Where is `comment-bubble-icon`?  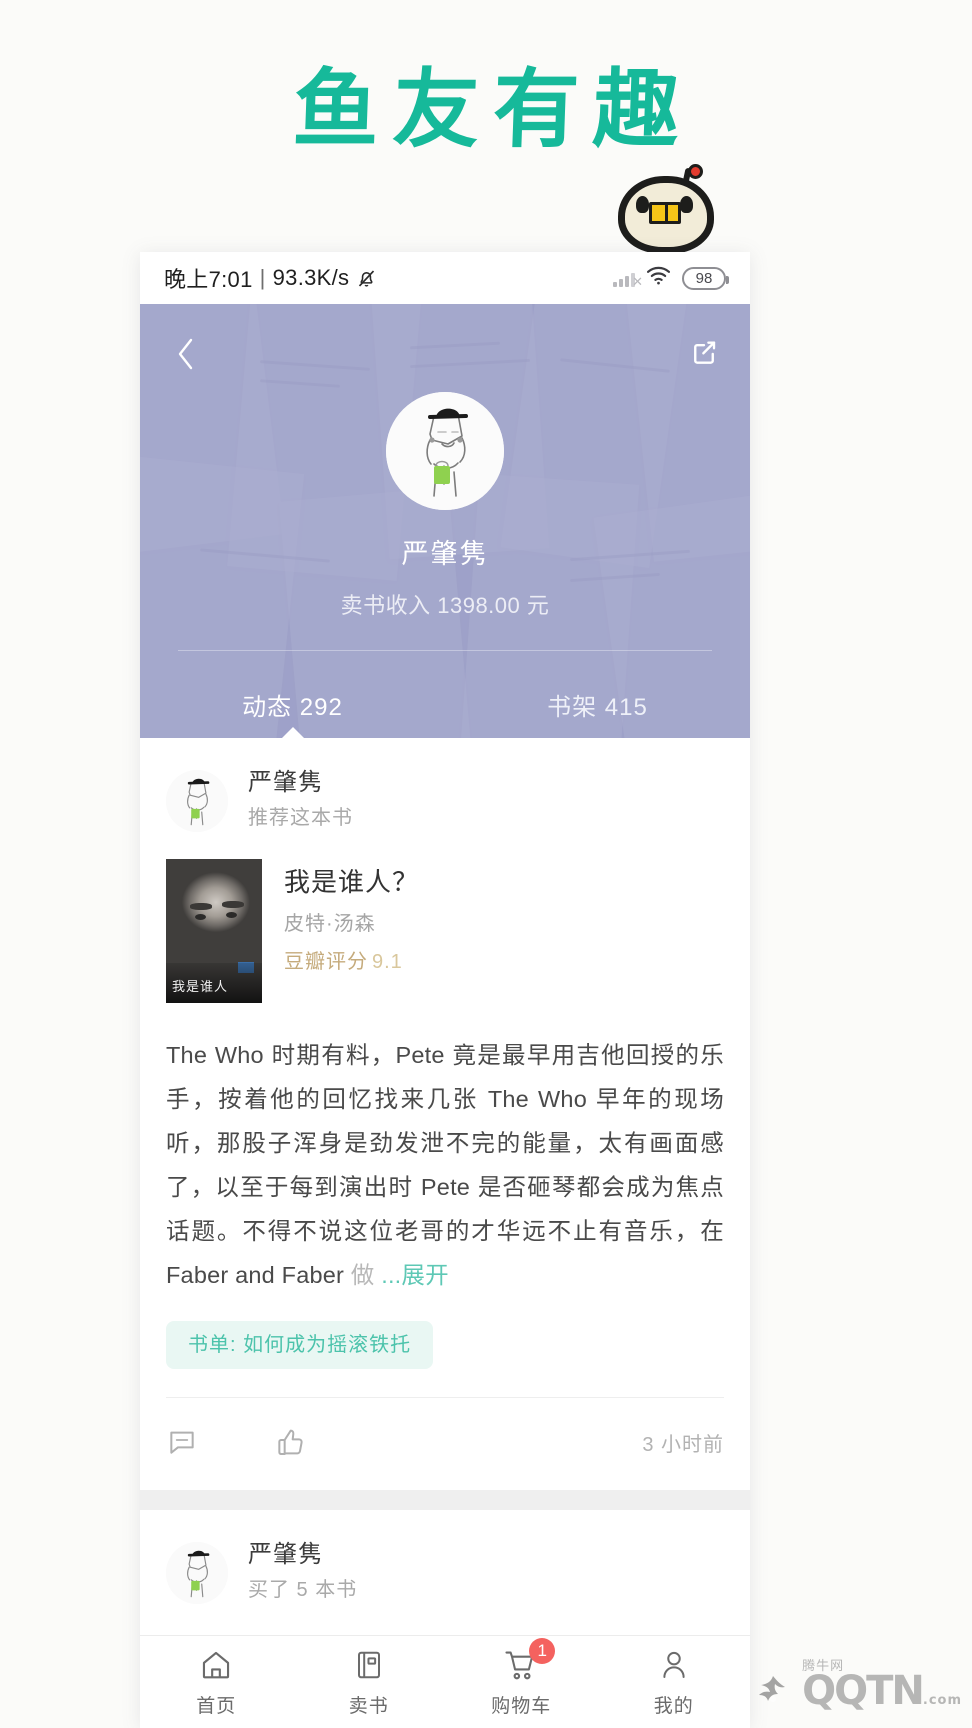
comment-bubble-icon is located at coordinates (182, 1442).